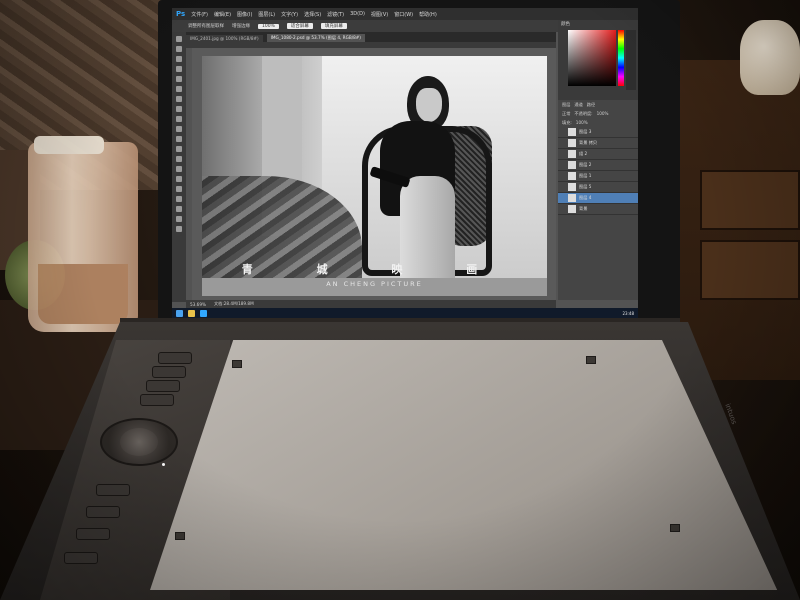  I want to click on layers-panel-tabs: 图层 通道 路径, so click(598, 104).